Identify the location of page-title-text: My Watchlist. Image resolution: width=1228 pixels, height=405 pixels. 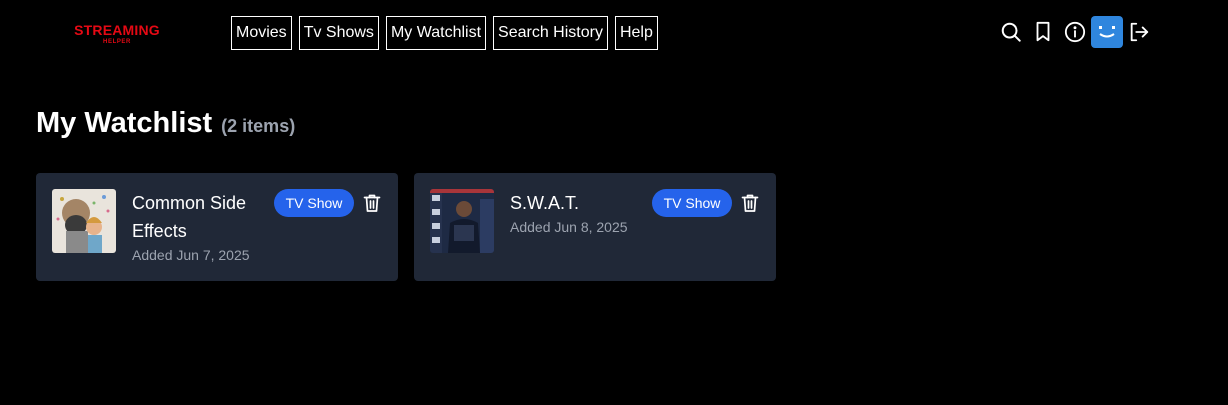
(124, 123).